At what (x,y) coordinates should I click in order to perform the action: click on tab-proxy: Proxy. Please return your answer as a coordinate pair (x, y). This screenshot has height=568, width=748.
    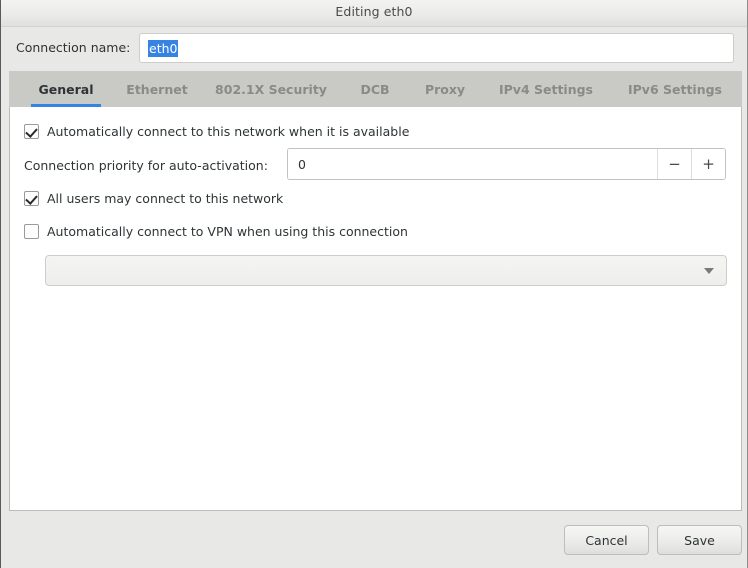
    Looking at the image, I should click on (445, 89).